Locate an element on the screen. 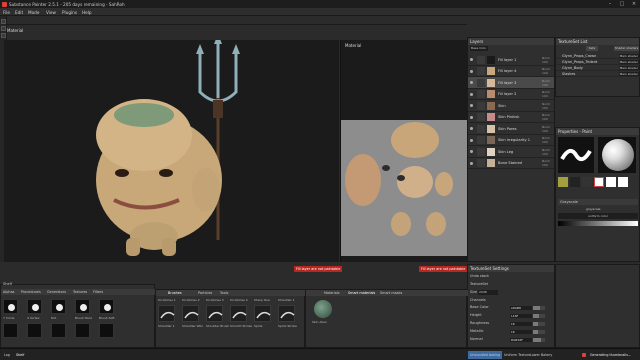 This screenshot has height=360, width=640. tab-smart-masks: Smart masks is located at coordinates (391, 293).